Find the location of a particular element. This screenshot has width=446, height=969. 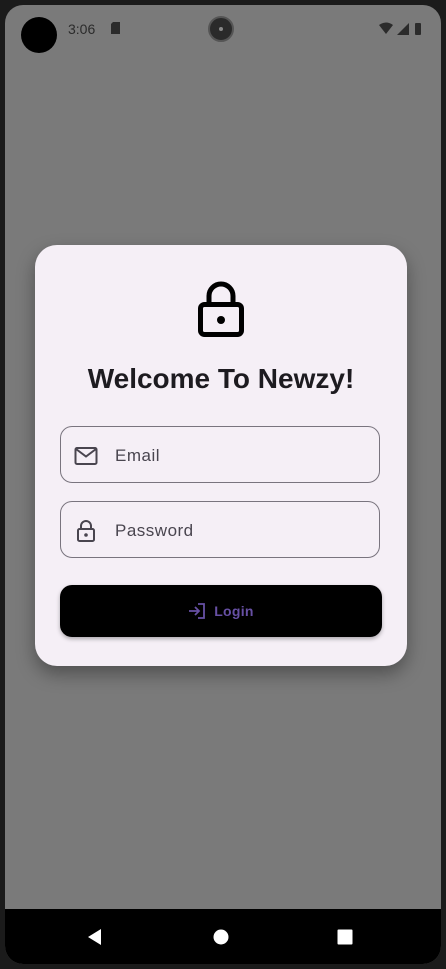

login-button: Login is located at coordinates (221, 611).